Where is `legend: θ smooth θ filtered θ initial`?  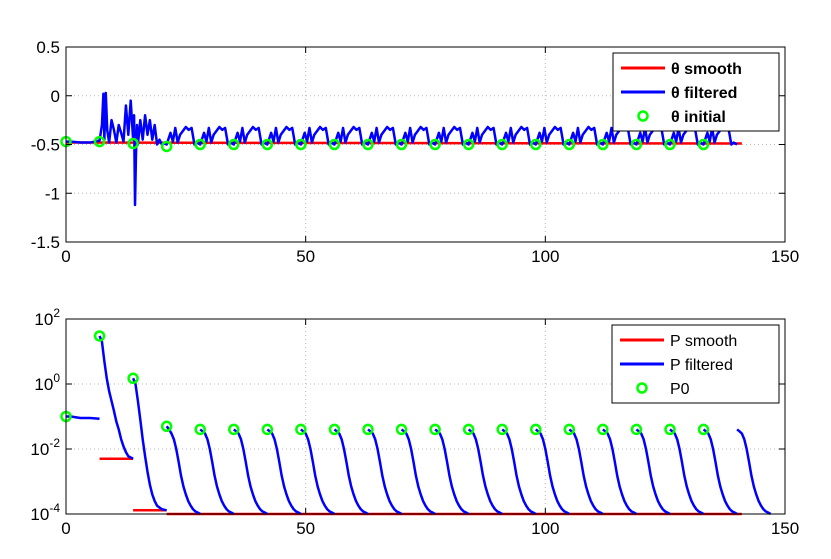
legend: θ smooth θ filtered θ initial is located at coordinates (696, 92).